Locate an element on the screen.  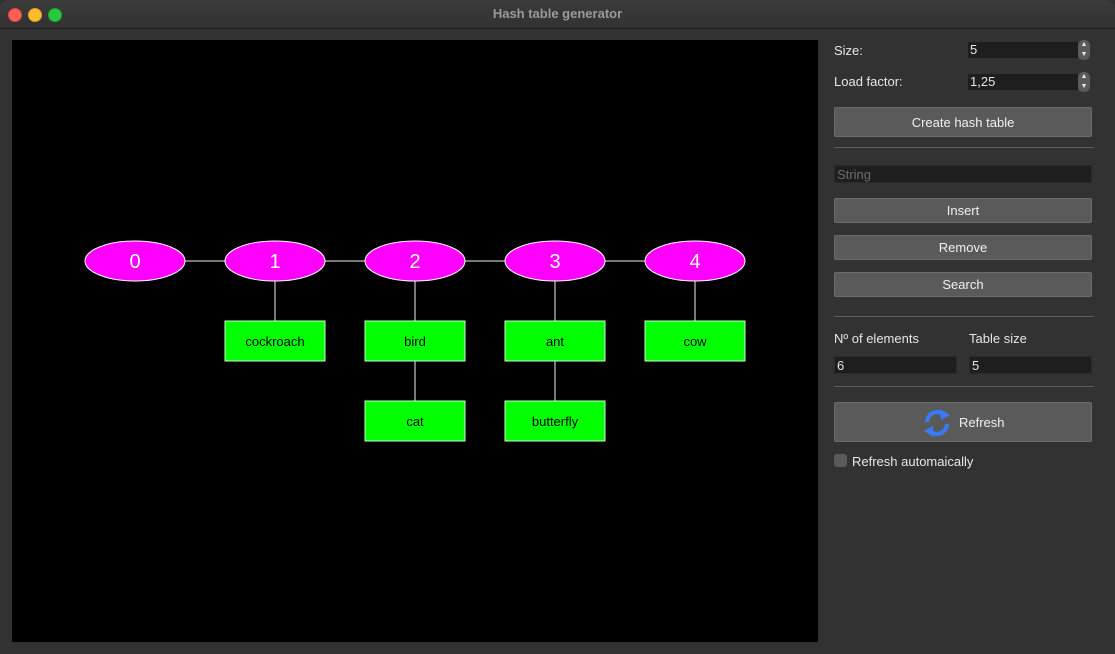
size-stepper: ▲ ▼ is located at coordinates (1084, 50).